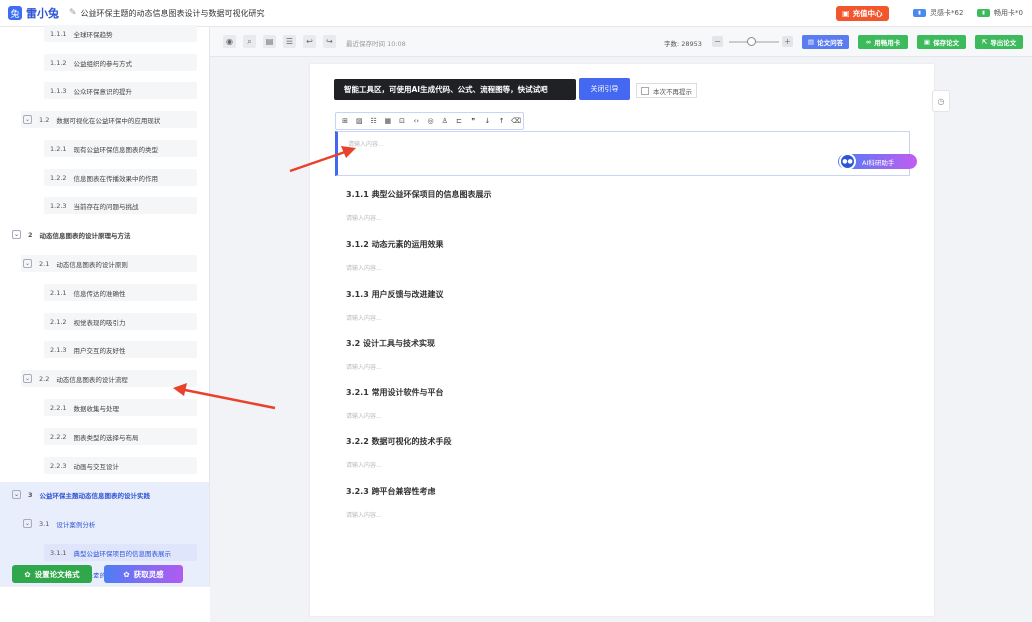 This screenshot has height=622, width=1032. Describe the element at coordinates (224, 396) in the screenshot. I see `arrow-to-toc` at that location.